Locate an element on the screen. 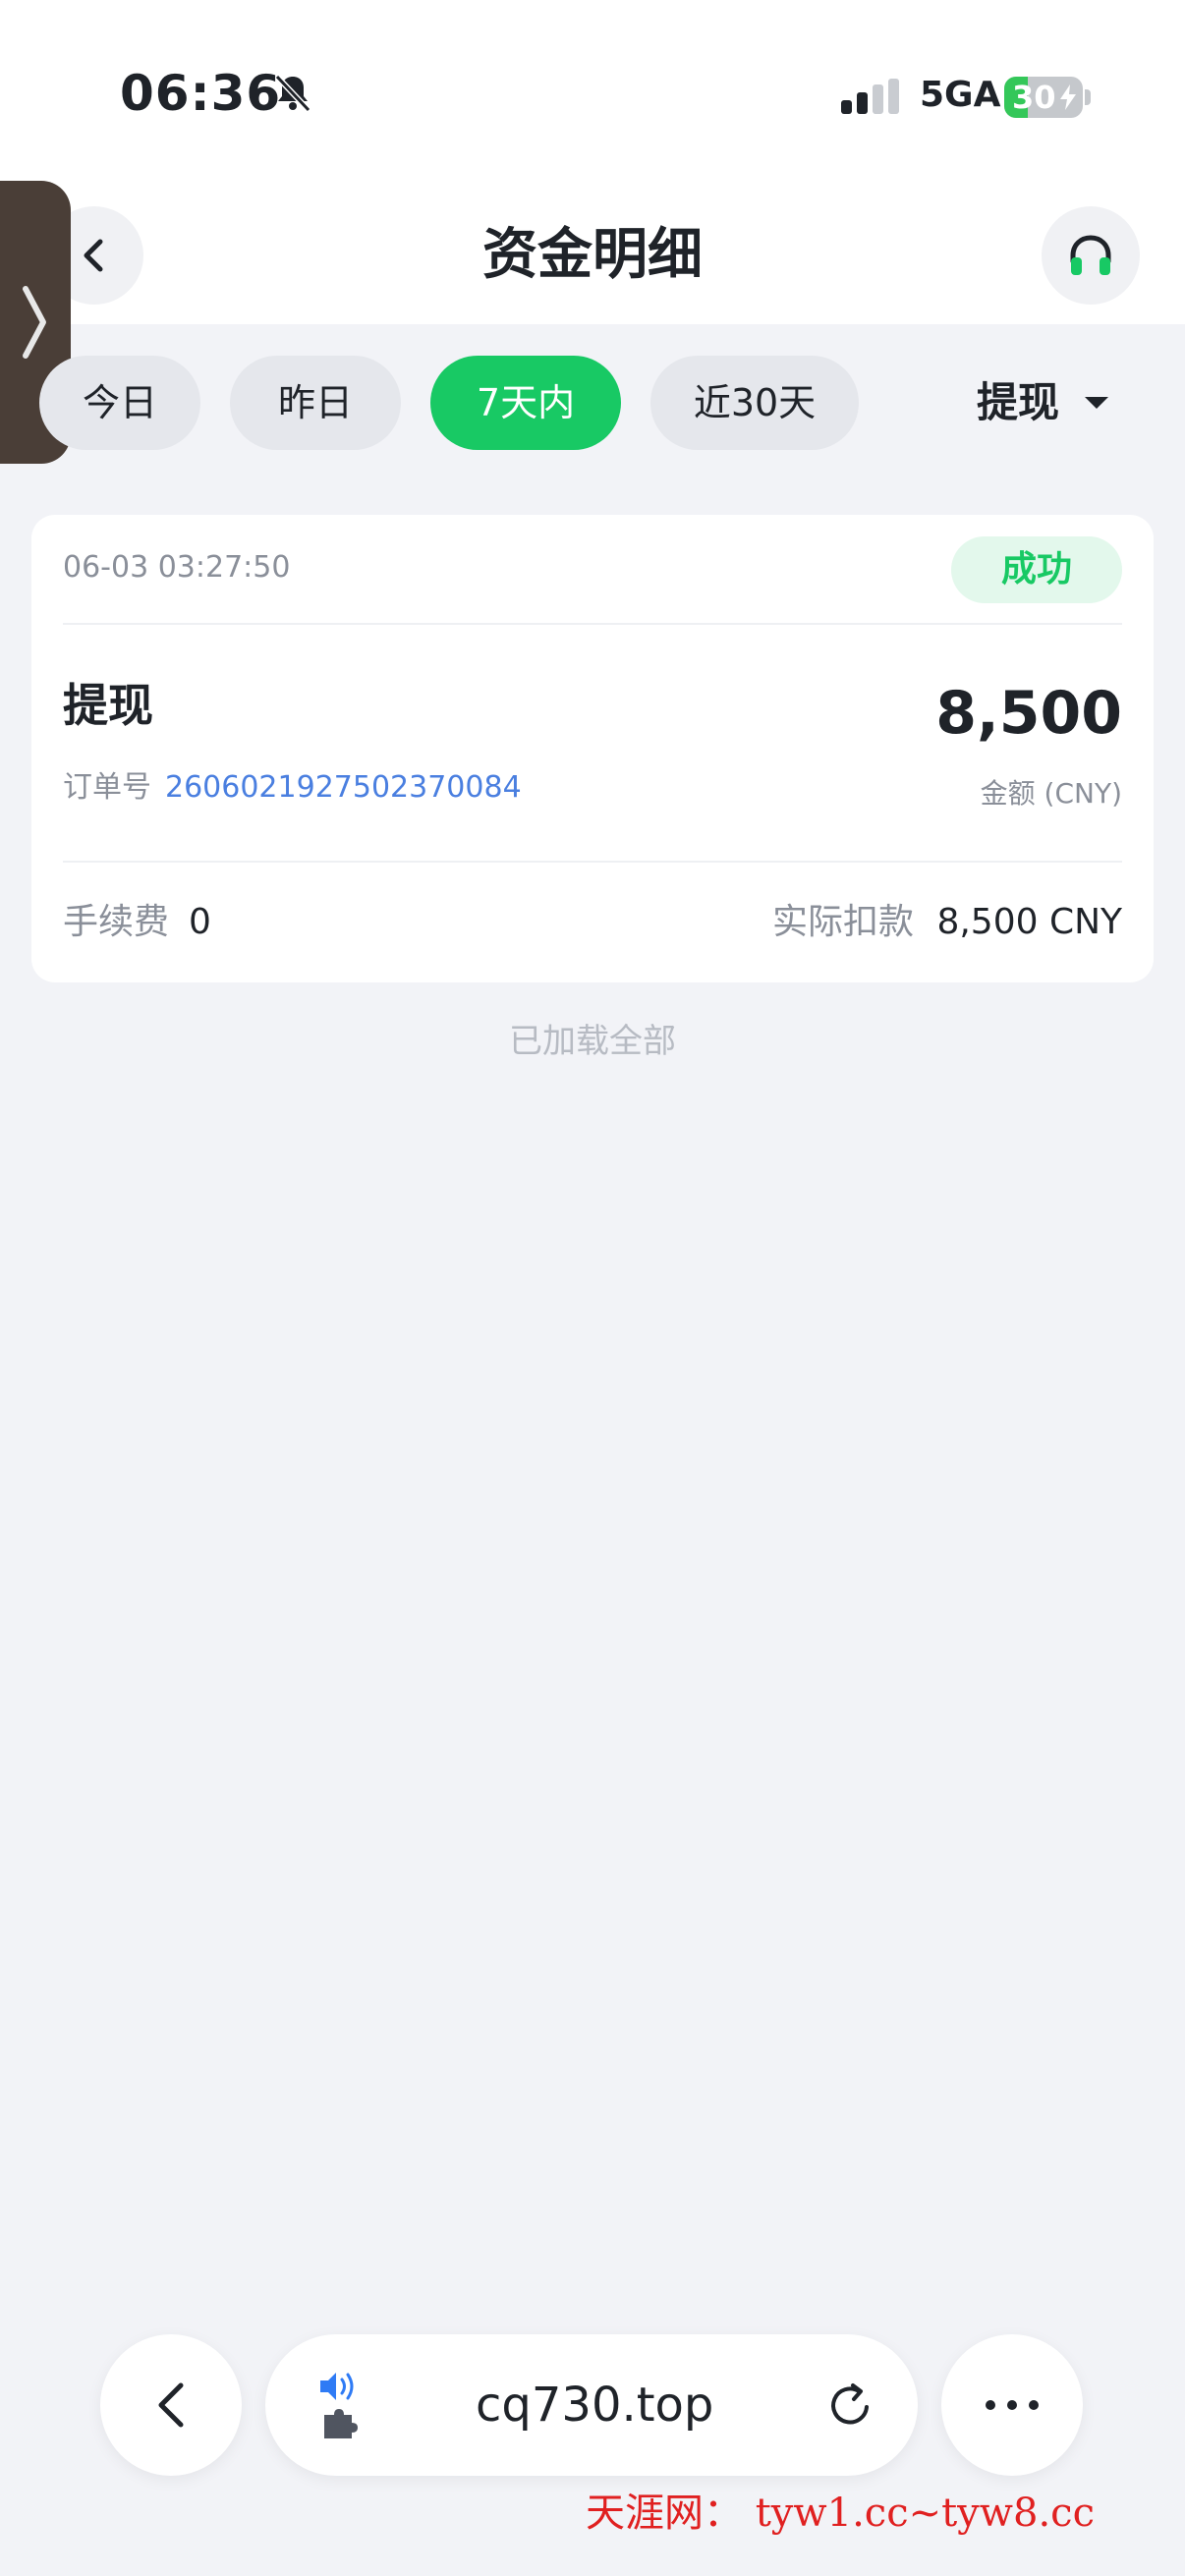 This screenshot has width=1185, height=2576. more-icon is located at coordinates (1013, 2405).